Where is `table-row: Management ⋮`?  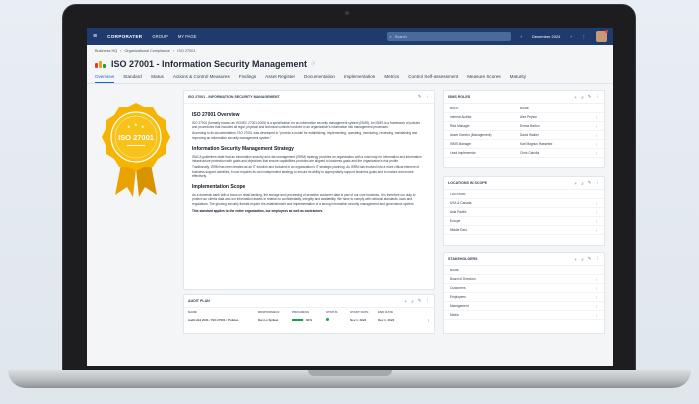 table-row: Management ⋮ is located at coordinates (524, 306).